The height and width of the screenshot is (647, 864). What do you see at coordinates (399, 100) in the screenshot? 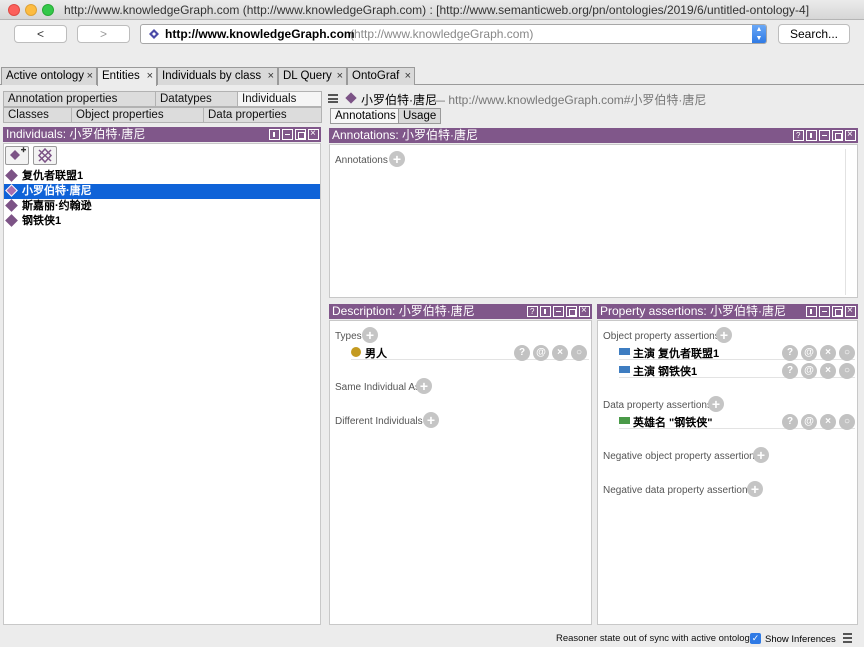
I see `entity-name: 小罗伯特·唐尼` at bounding box center [399, 100].